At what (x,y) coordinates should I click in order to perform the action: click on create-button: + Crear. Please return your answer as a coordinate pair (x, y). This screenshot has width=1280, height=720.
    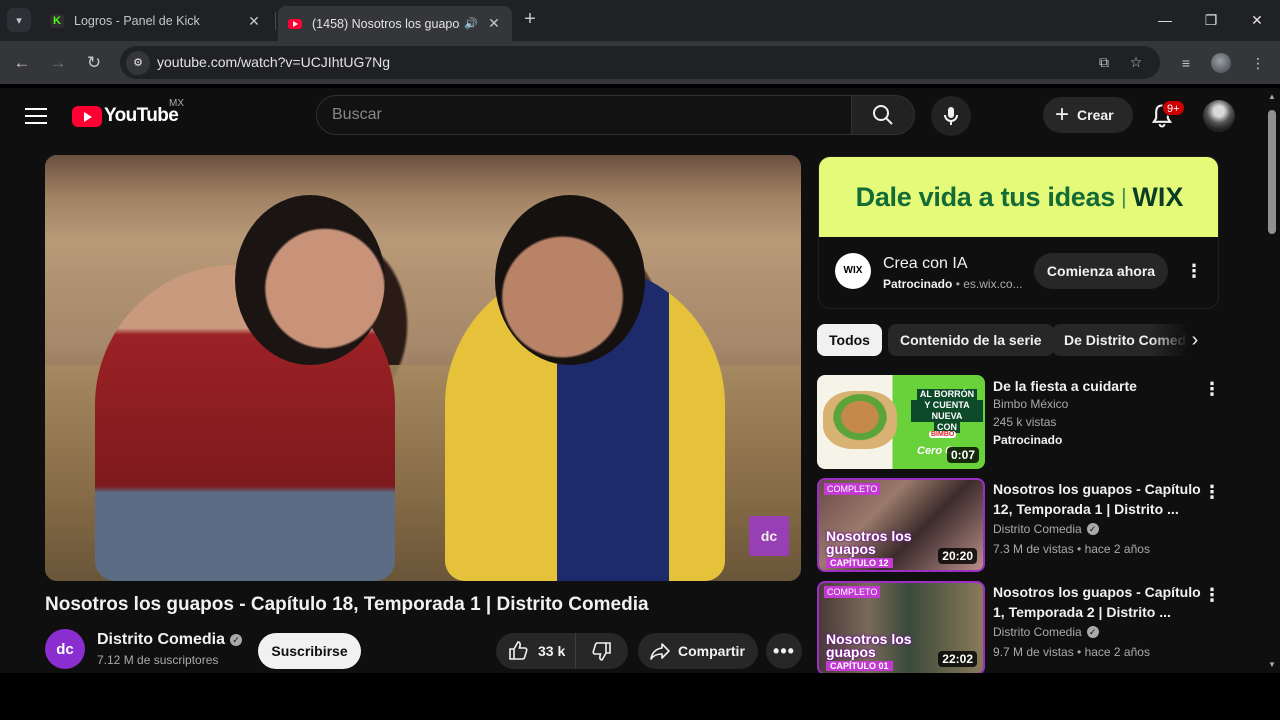
    Looking at the image, I should click on (1088, 115).